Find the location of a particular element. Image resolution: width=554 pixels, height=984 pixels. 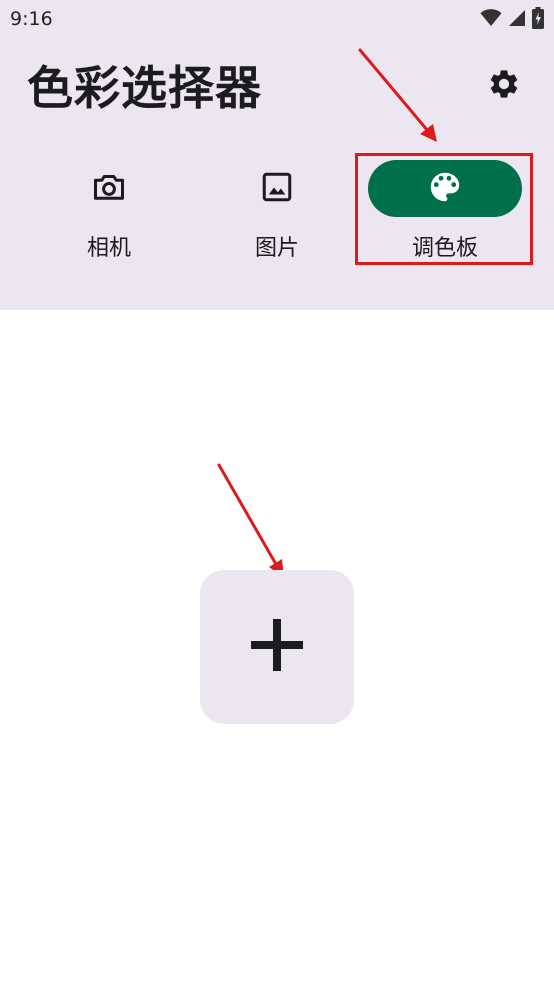

image-icon is located at coordinates (277, 189).